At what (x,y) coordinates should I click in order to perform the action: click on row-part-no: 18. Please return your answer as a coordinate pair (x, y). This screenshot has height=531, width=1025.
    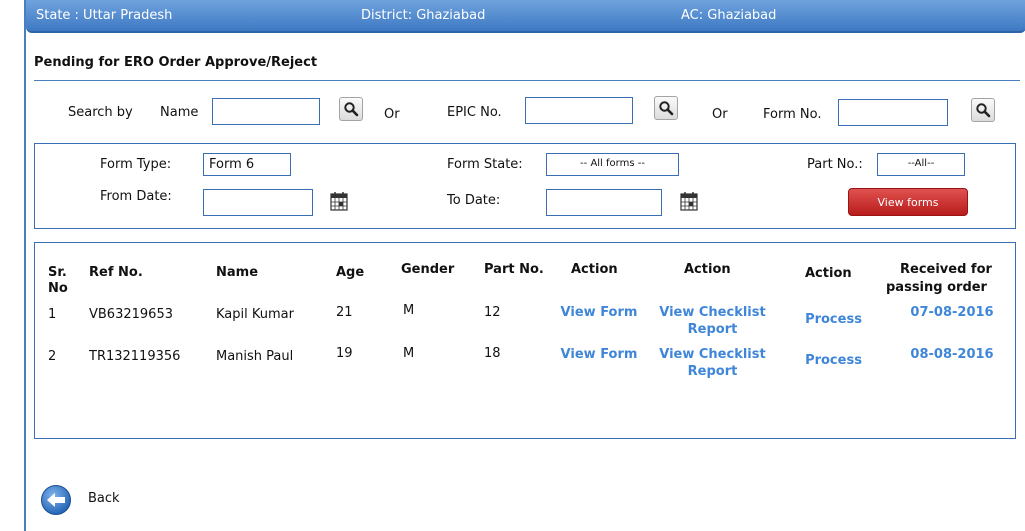
    Looking at the image, I should click on (492, 353).